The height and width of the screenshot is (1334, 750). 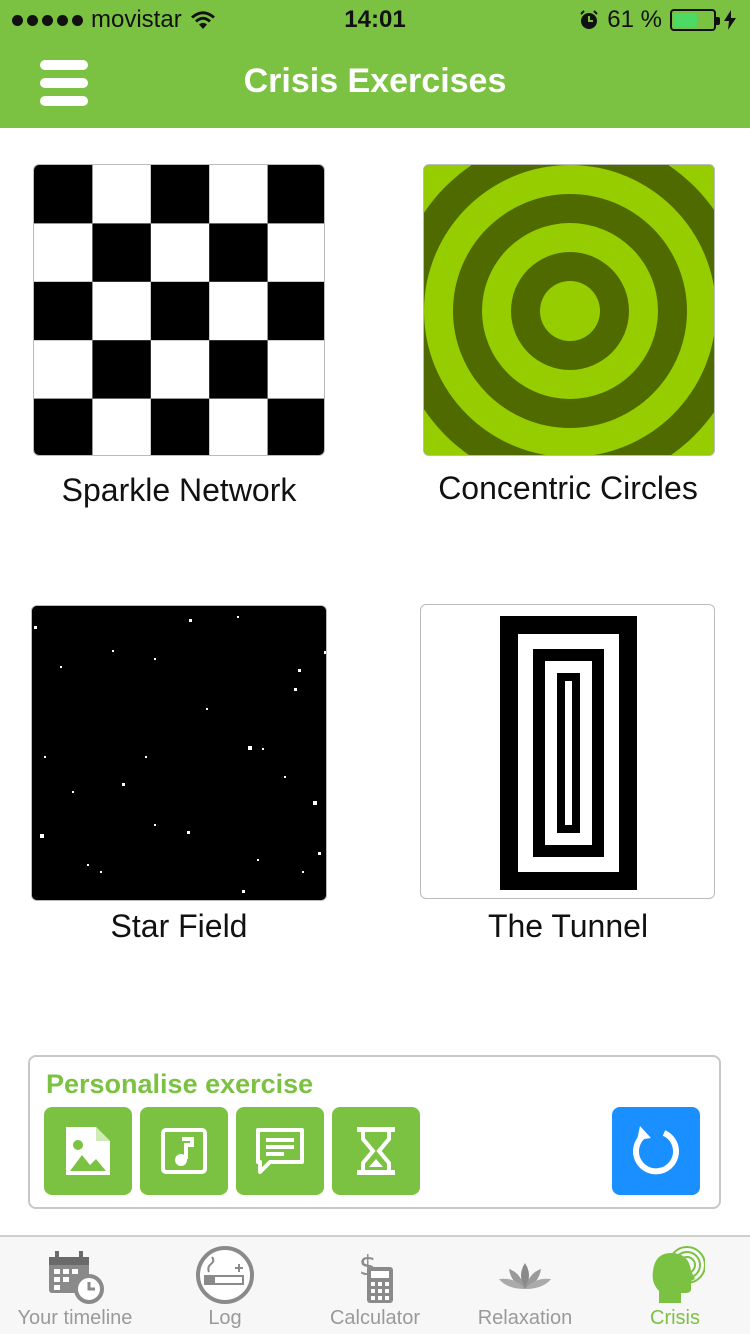 I want to click on tunnel-thumbnail, so click(x=567, y=751).